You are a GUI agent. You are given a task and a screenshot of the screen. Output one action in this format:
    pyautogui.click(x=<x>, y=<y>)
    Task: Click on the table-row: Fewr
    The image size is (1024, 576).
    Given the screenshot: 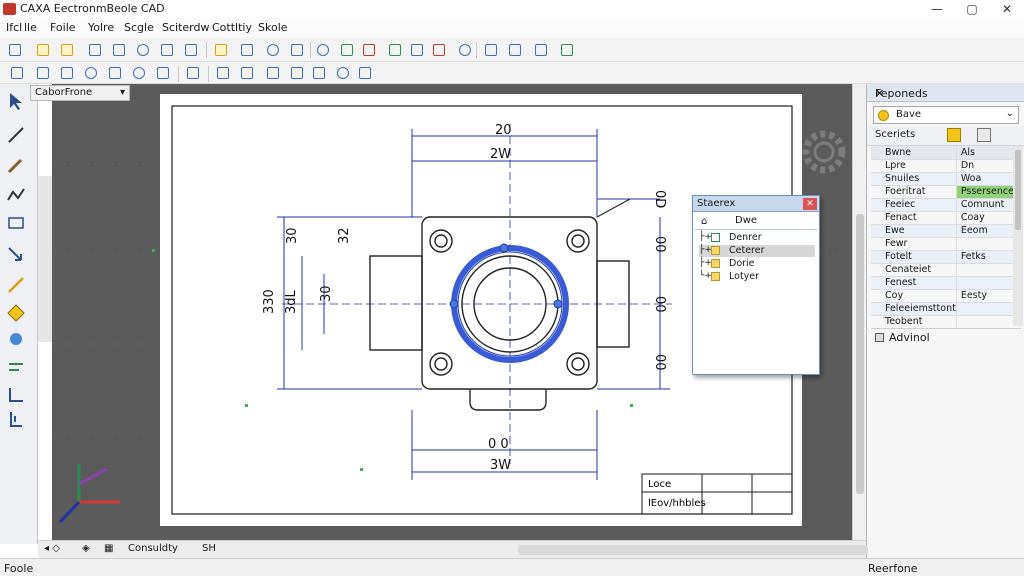 What is the action you would take?
    pyautogui.click(x=942, y=244)
    